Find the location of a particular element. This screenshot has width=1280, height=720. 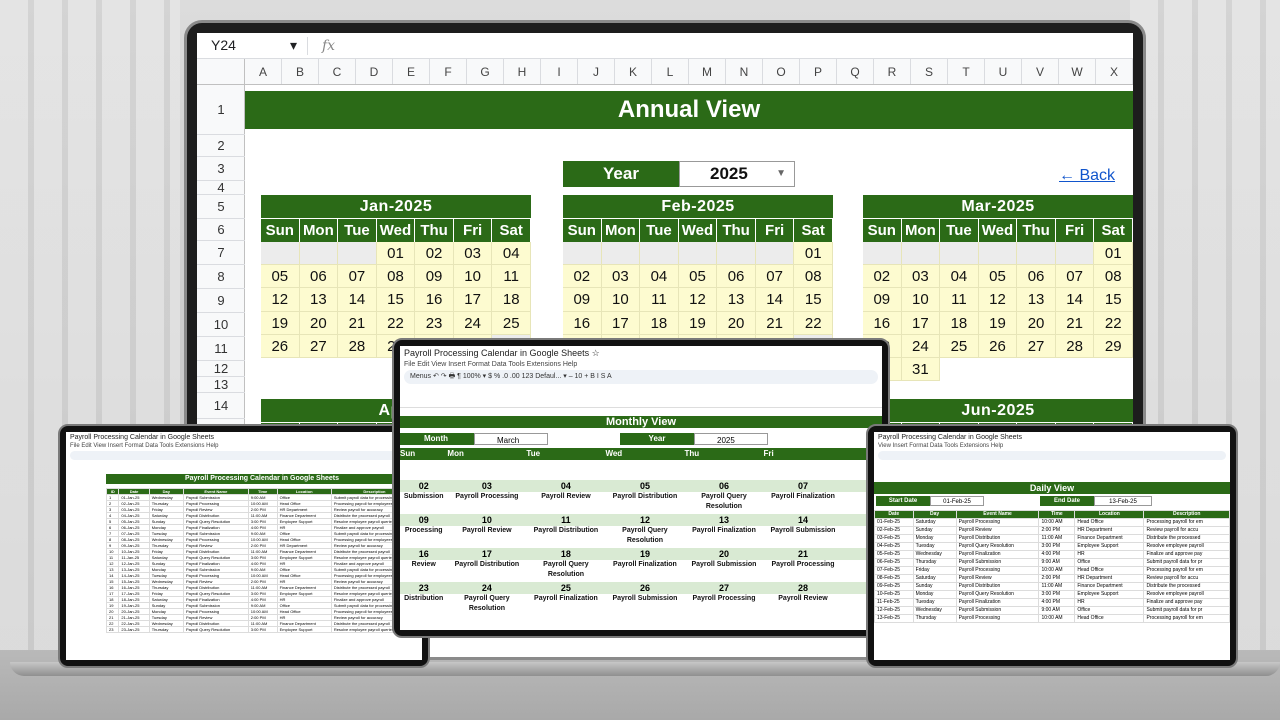

table-cell: 10-Feb-25 is located at coordinates (894, 594).